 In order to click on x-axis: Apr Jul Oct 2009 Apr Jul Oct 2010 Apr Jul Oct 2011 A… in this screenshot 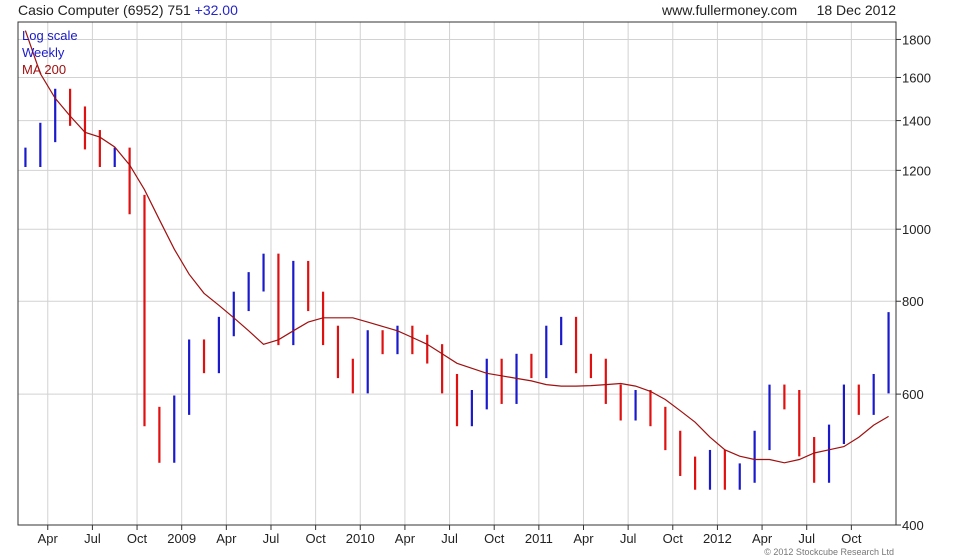, I will do `click(450, 535)`.